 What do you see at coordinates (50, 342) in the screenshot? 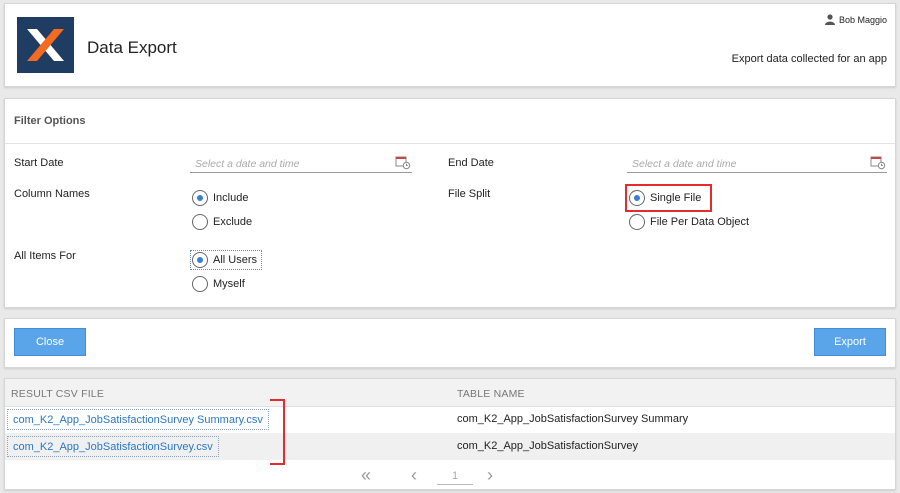
I see `close-button: Close` at bounding box center [50, 342].